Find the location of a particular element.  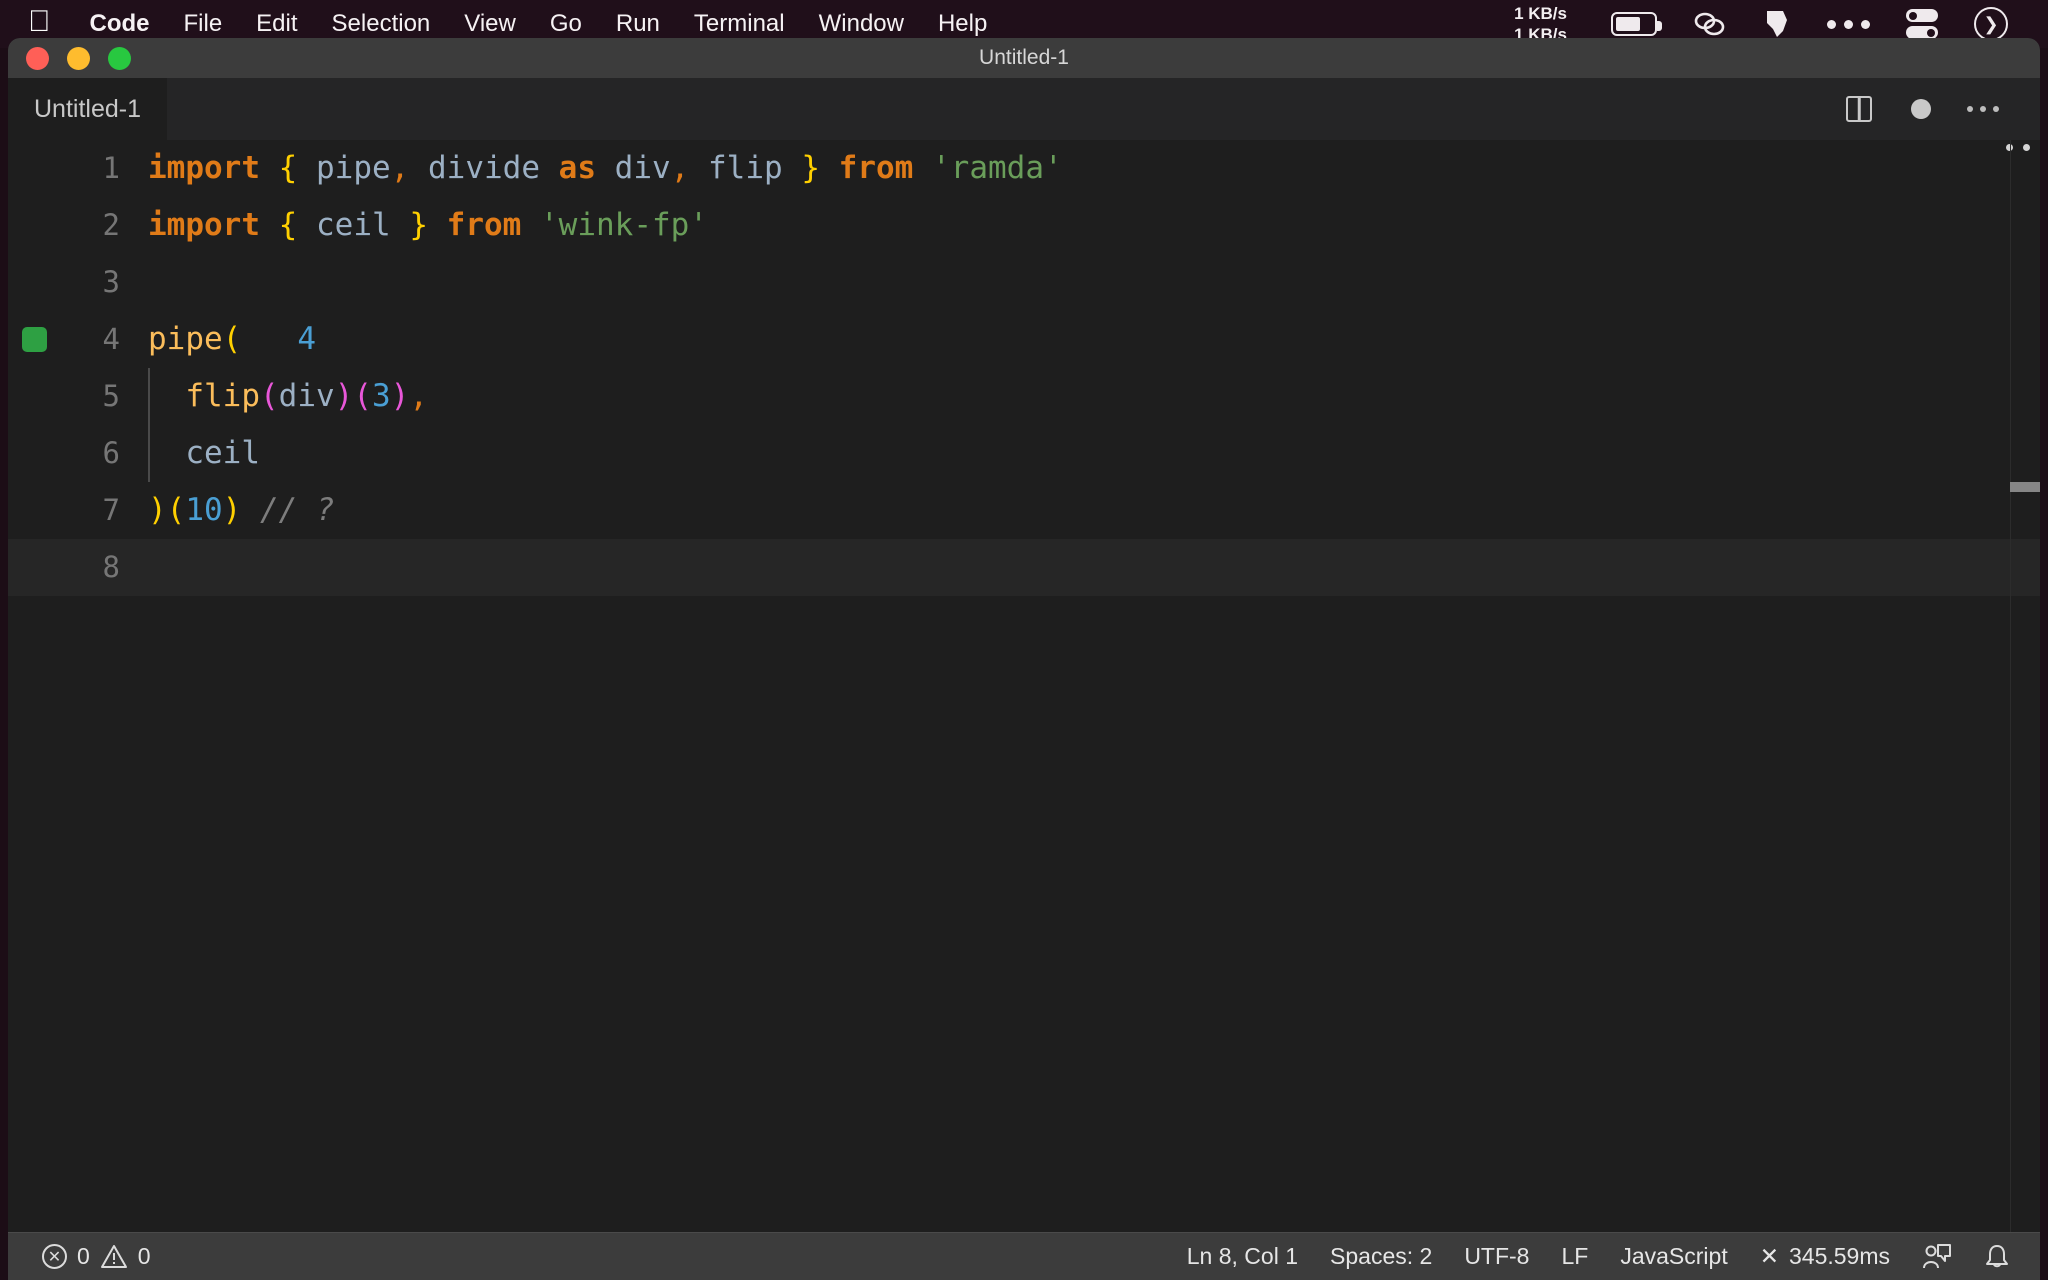

split-editor-icon is located at coordinates (1859, 109).